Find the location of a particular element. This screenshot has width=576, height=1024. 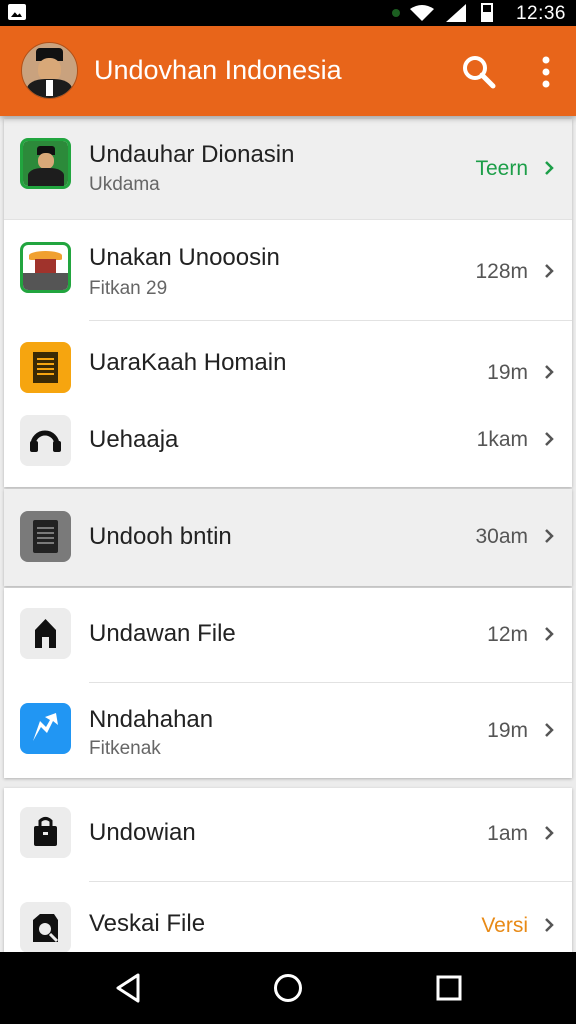

home-nav-icon is located at coordinates (288, 988).